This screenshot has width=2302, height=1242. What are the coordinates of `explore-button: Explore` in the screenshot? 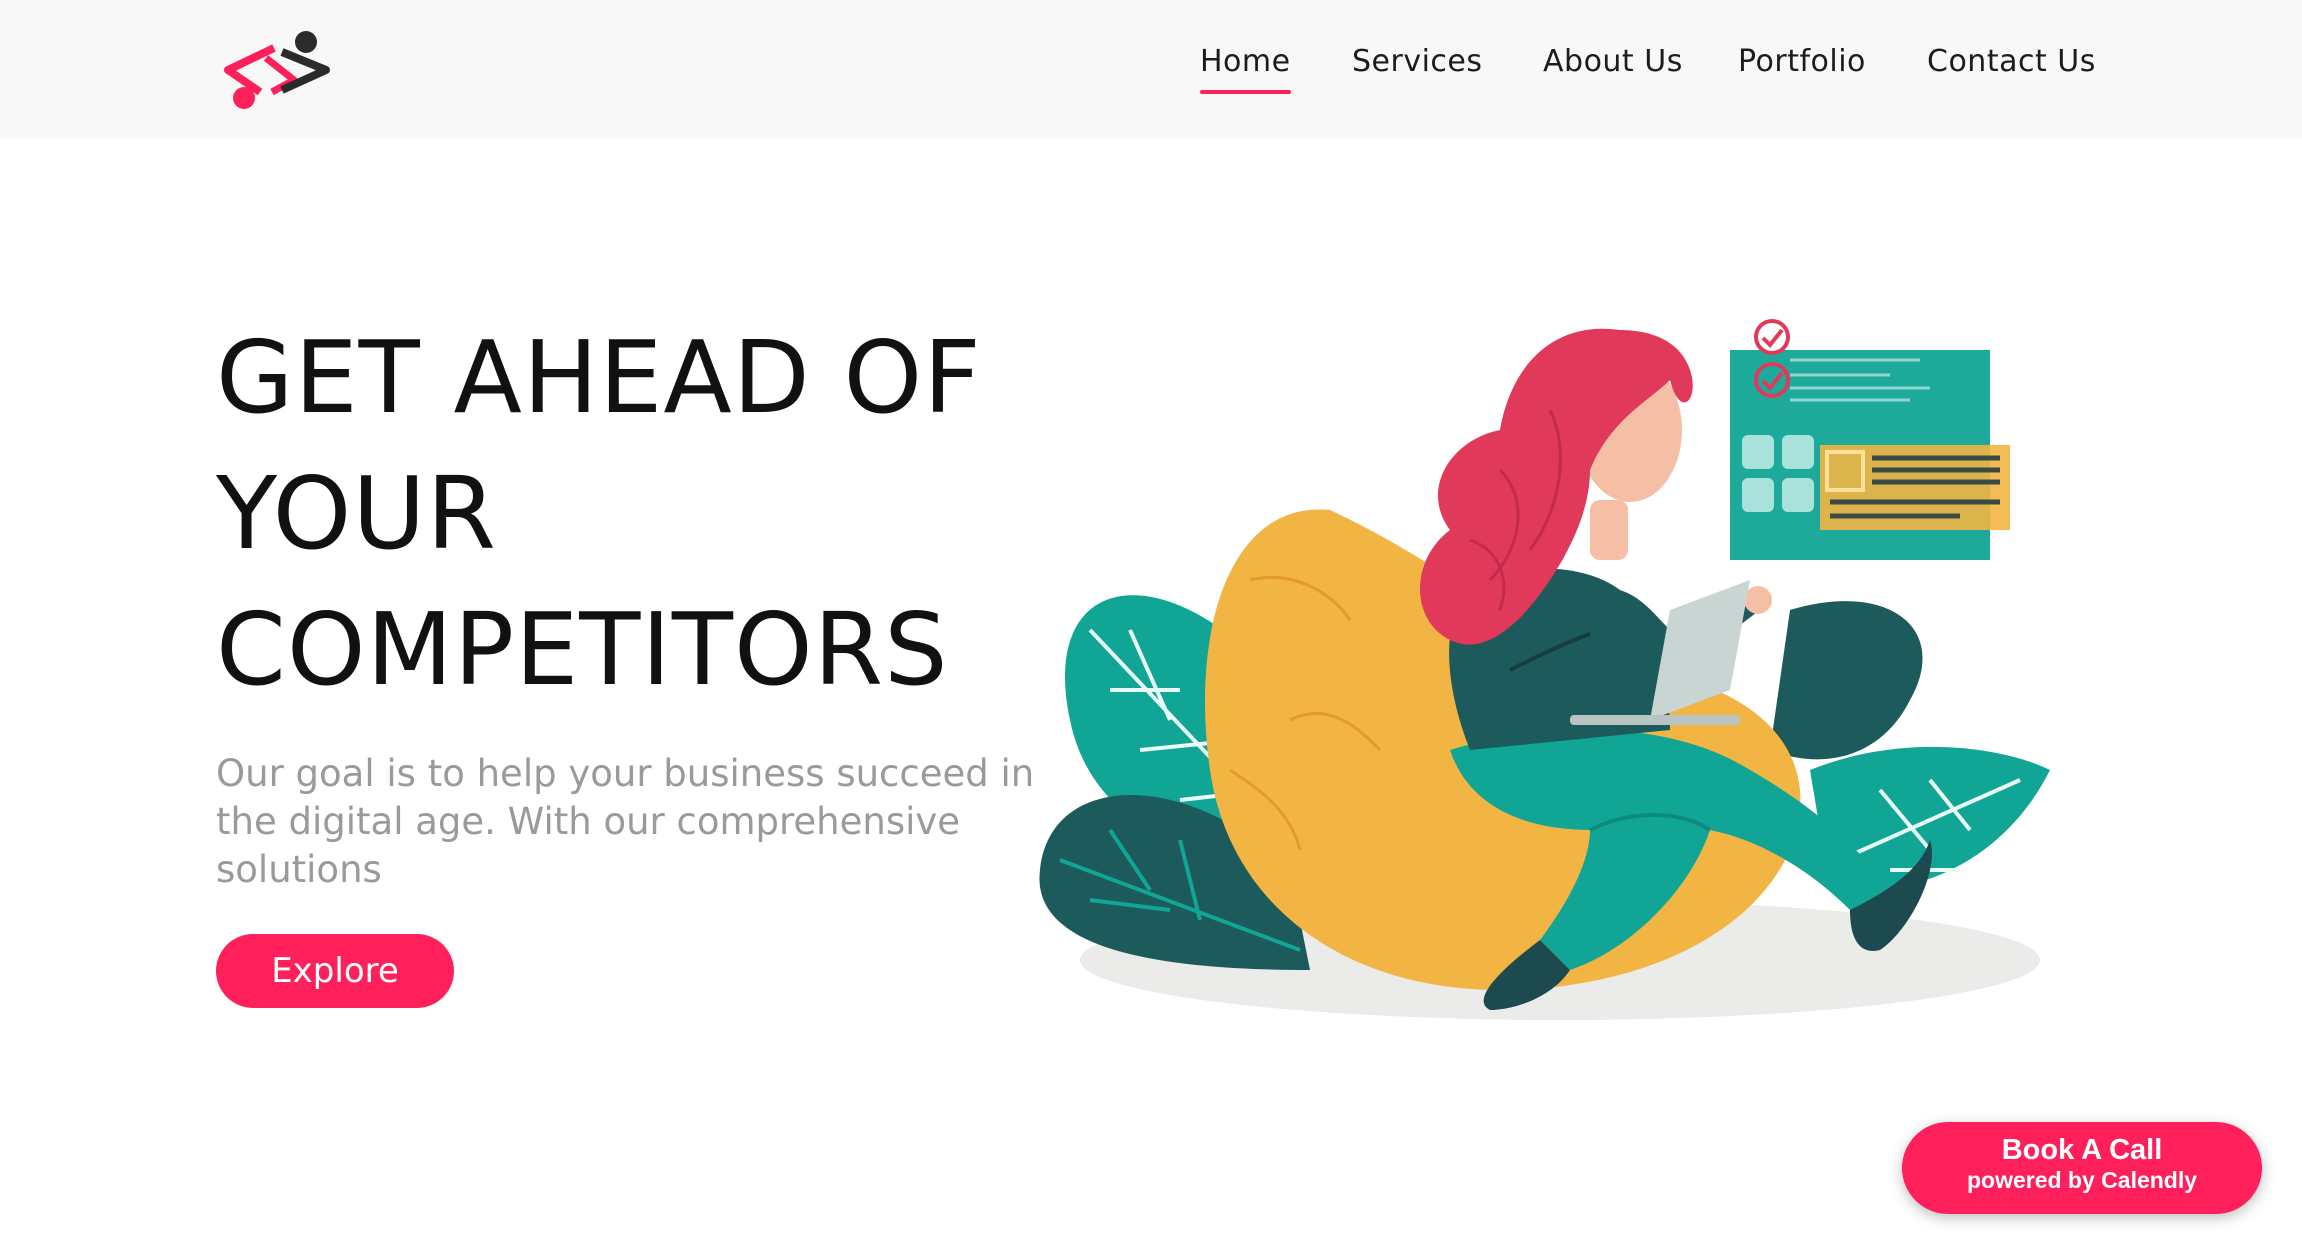 It's located at (335, 971).